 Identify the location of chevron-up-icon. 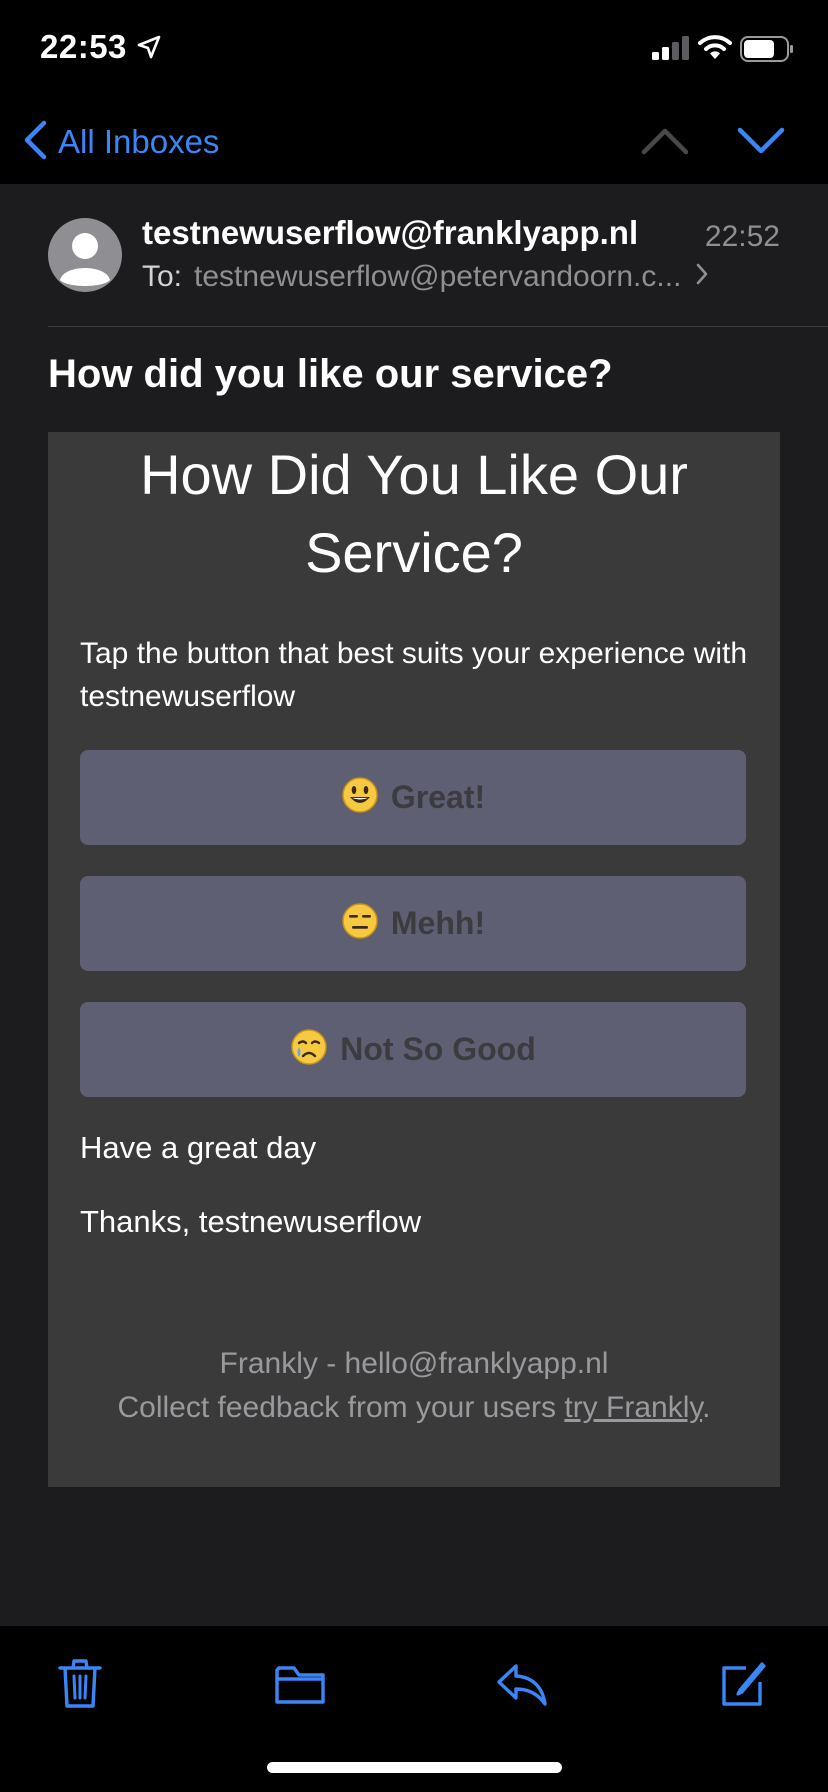
(665, 143).